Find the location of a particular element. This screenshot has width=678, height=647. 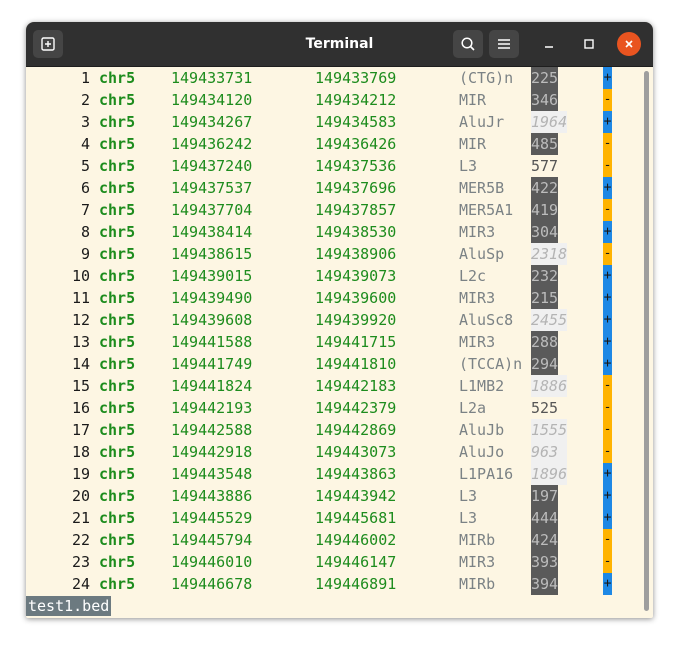

table-row: 13 chr5 149441588 149441715 MIR3 288 + is located at coordinates (336, 342).